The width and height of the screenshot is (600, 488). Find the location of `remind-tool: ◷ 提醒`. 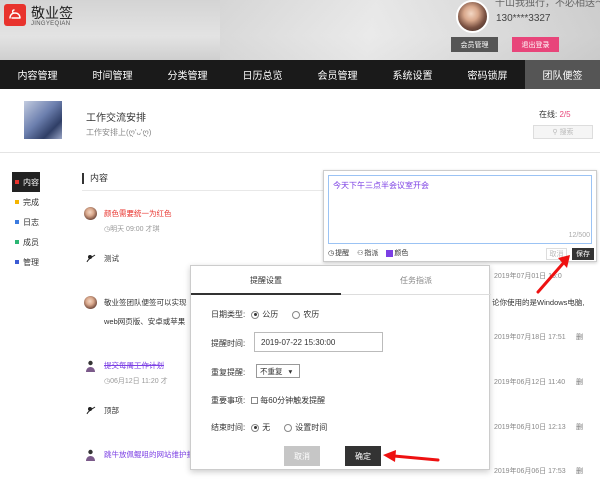

remind-tool: ◷ 提醒 is located at coordinates (338, 253).